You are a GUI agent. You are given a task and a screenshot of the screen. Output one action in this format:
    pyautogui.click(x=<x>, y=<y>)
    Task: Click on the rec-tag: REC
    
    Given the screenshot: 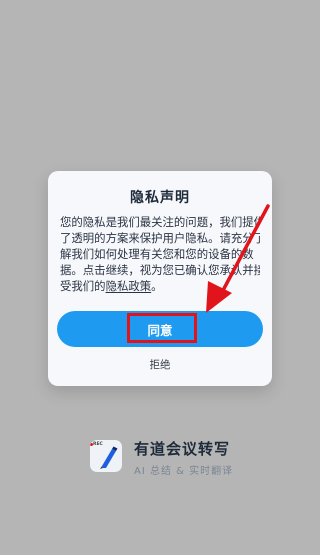 What is the action you would take?
    pyautogui.click(x=98, y=444)
    